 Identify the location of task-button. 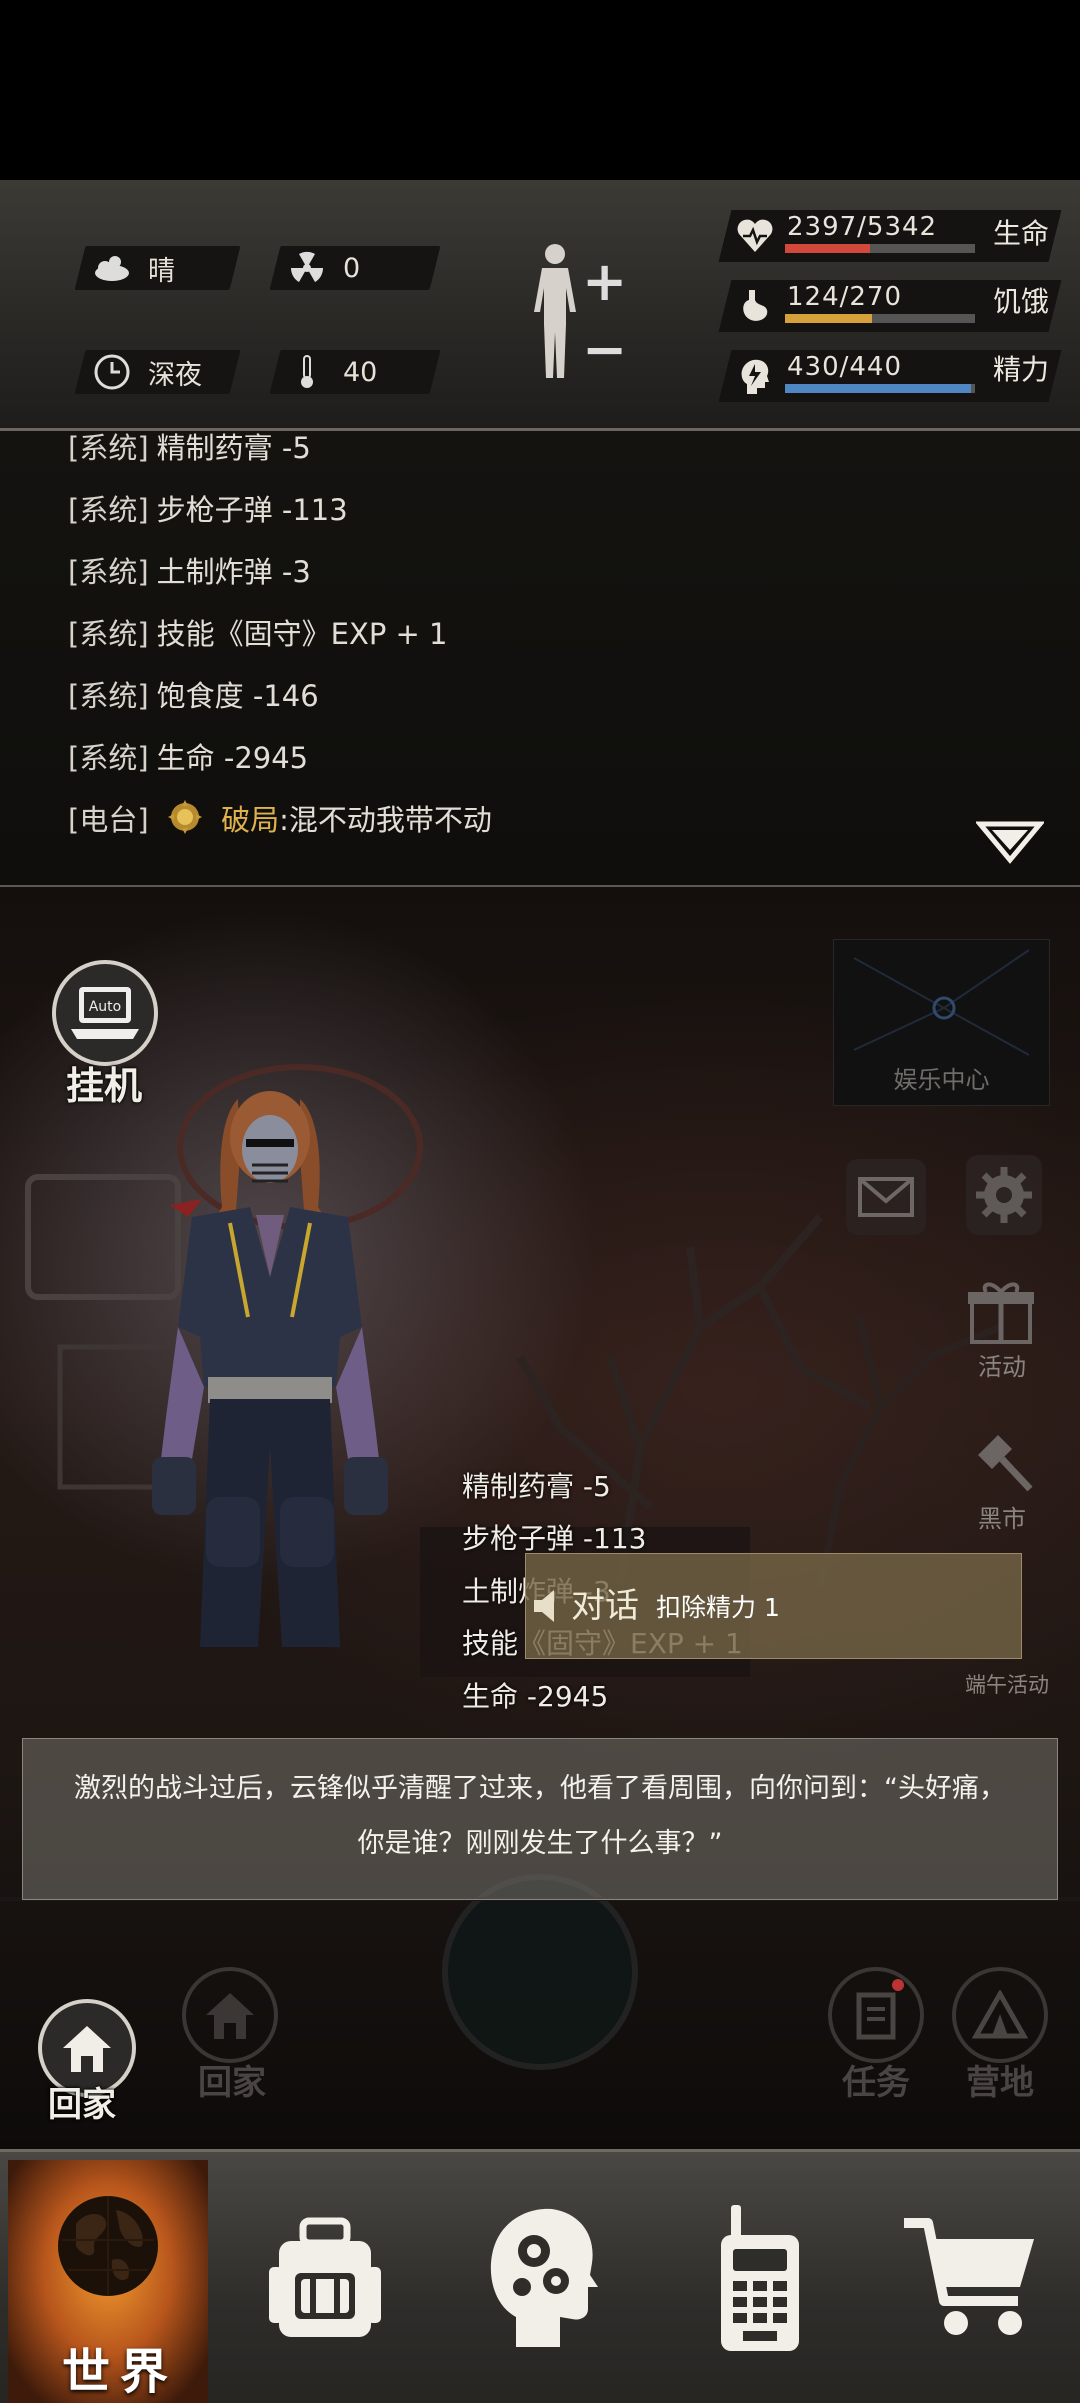
(876, 2015).